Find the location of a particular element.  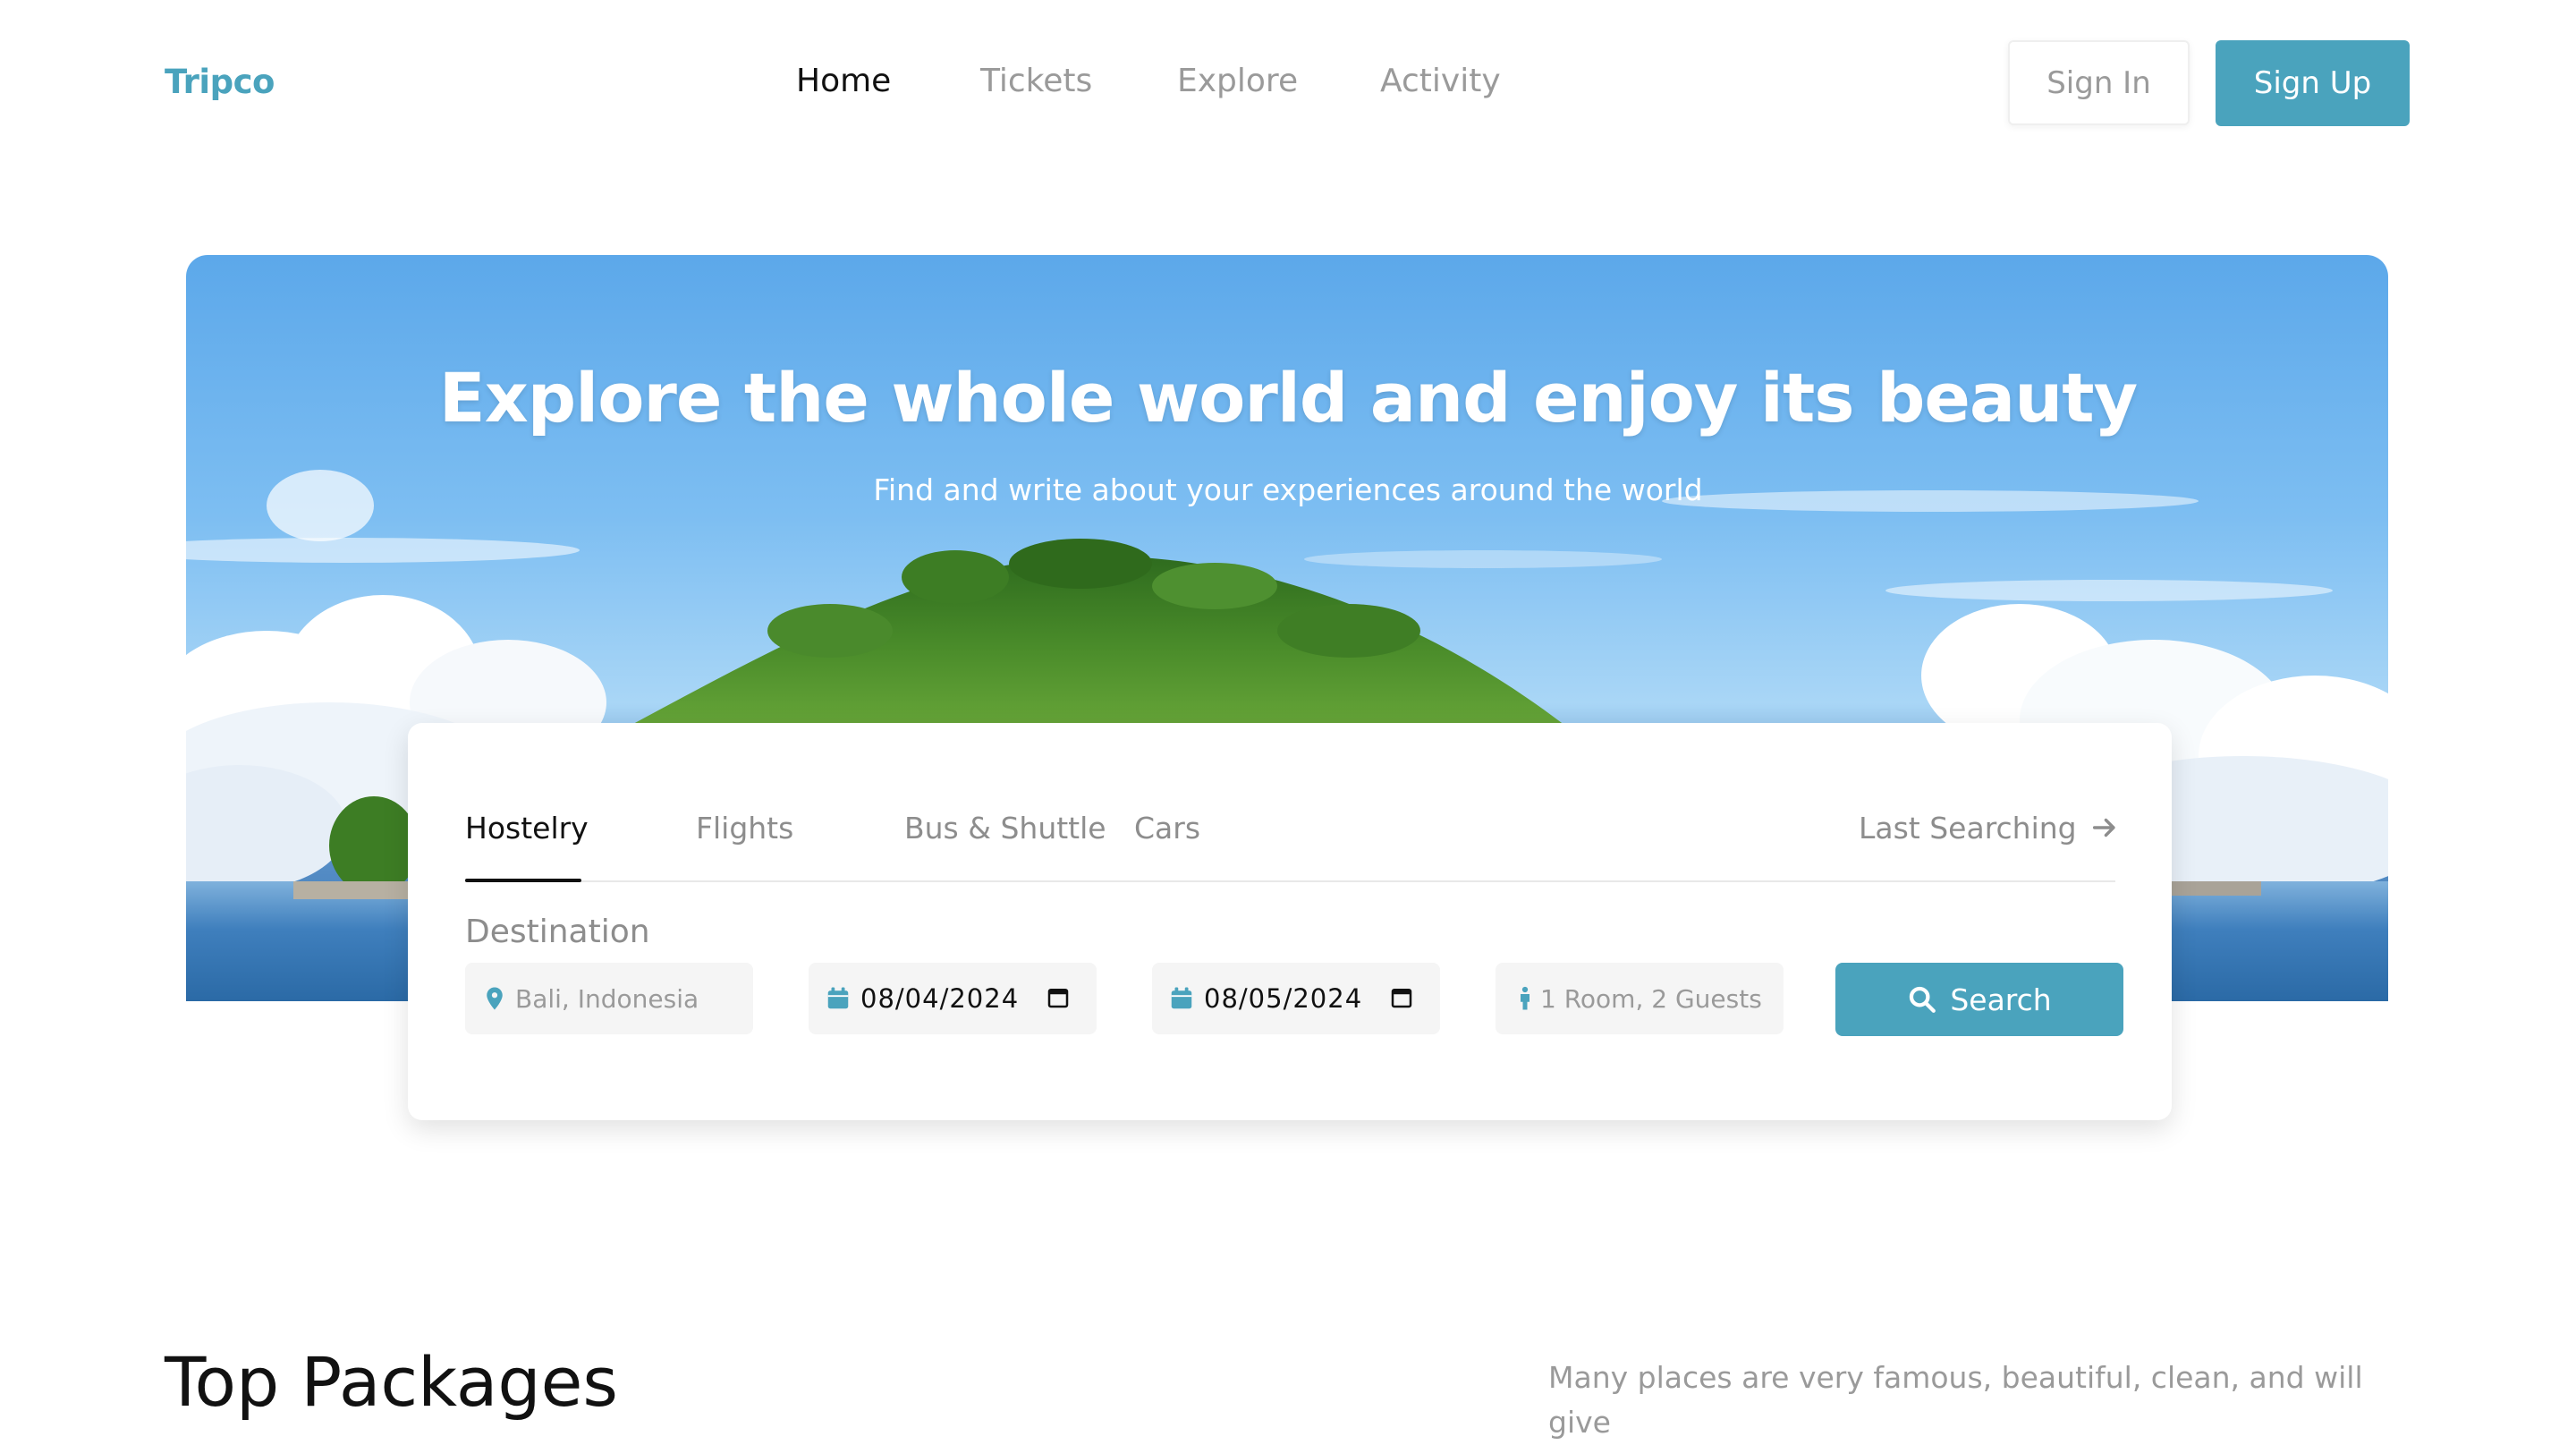

tab-hostelry: Hostelry is located at coordinates (527, 828).